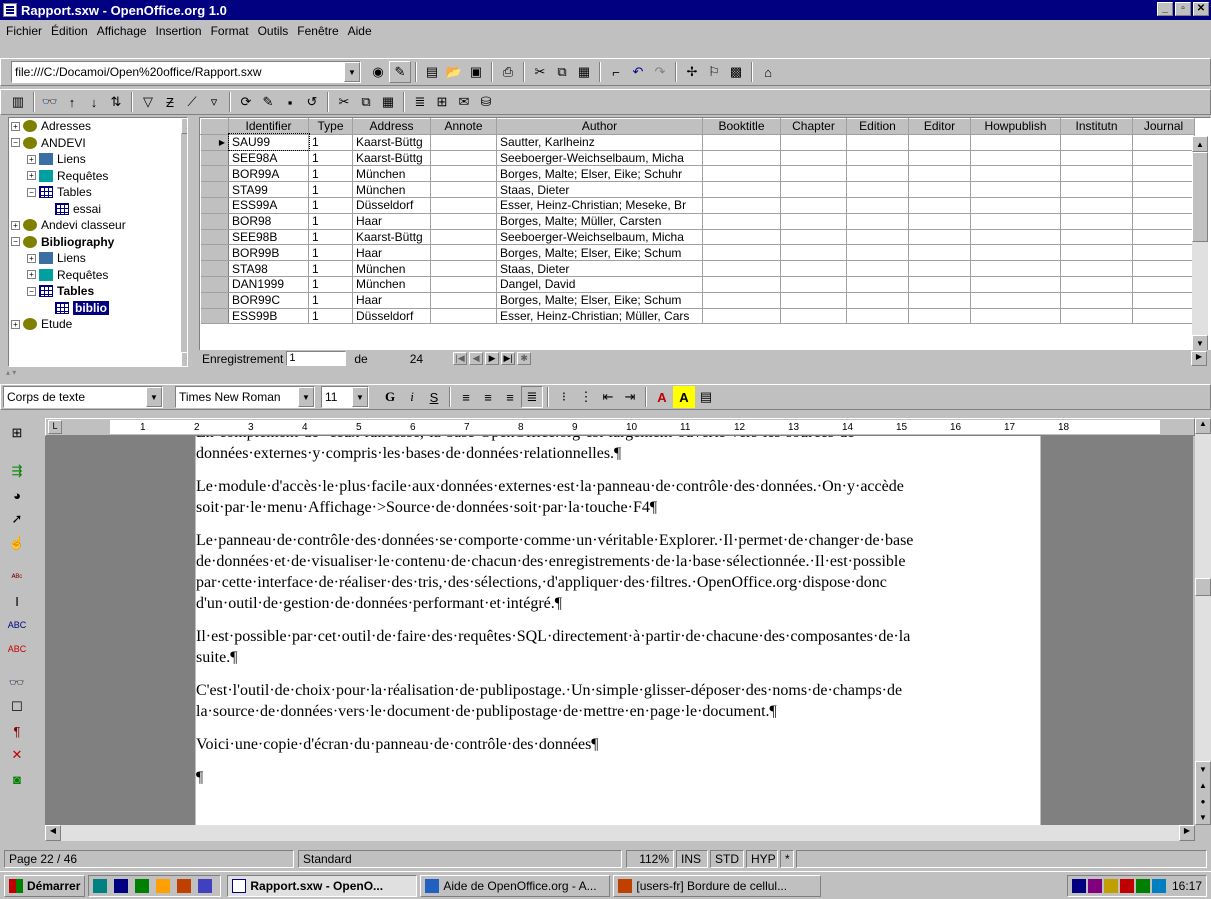  I want to click on table-cell: ESS99A, so click(268, 205).